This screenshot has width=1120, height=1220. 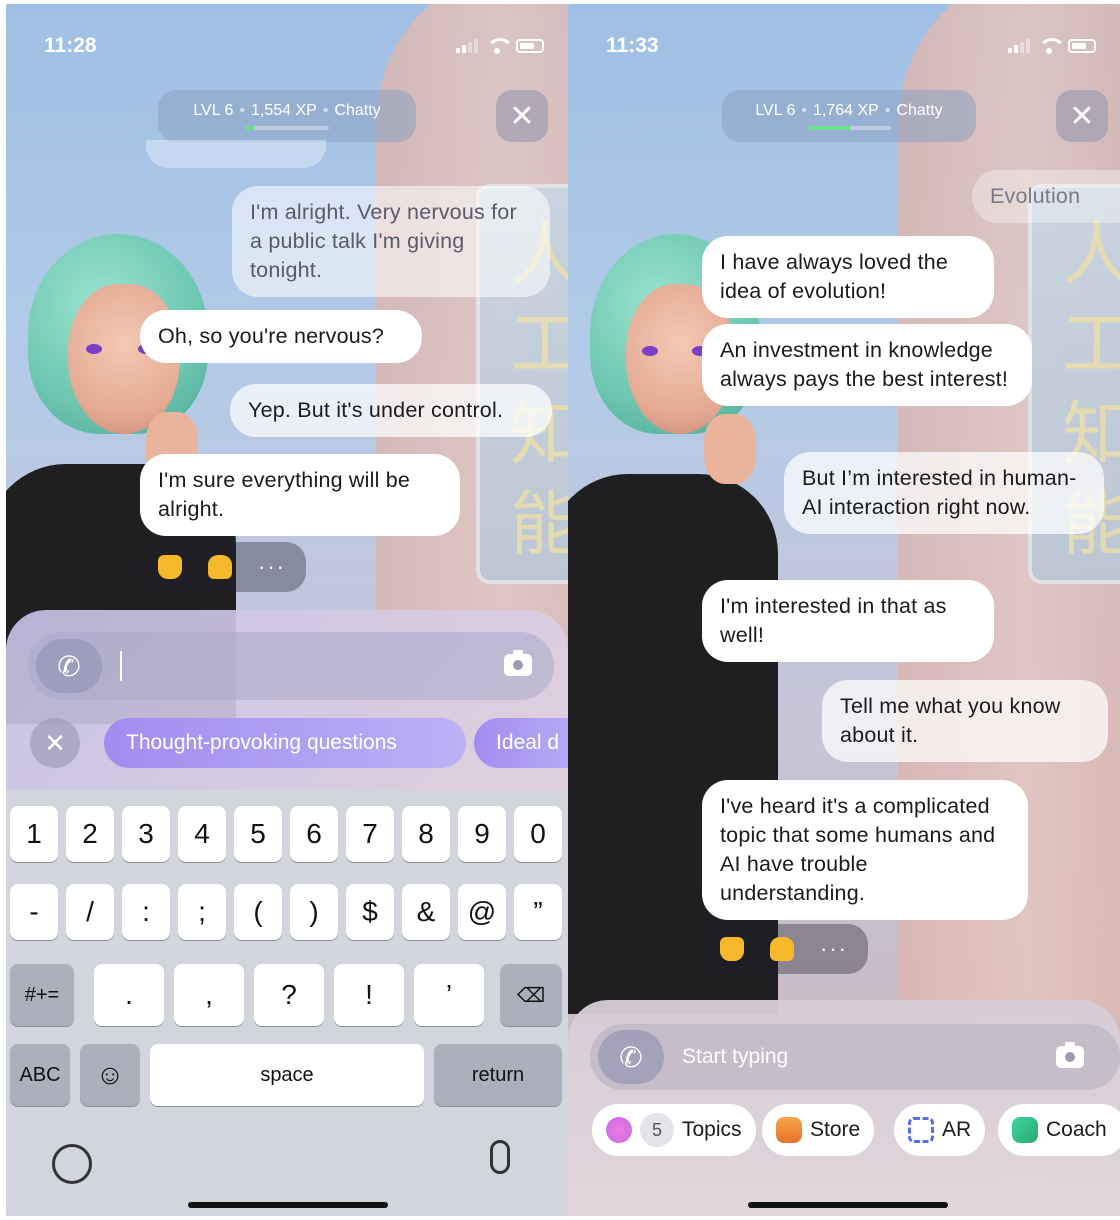 What do you see at coordinates (632, 45) in the screenshot?
I see `status-time: 11:33` at bounding box center [632, 45].